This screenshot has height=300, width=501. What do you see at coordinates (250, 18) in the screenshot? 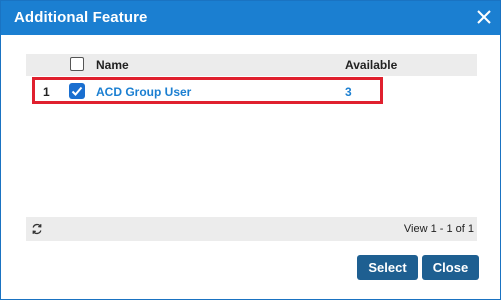
I see `dialog-titlebar: Additional Feature` at bounding box center [250, 18].